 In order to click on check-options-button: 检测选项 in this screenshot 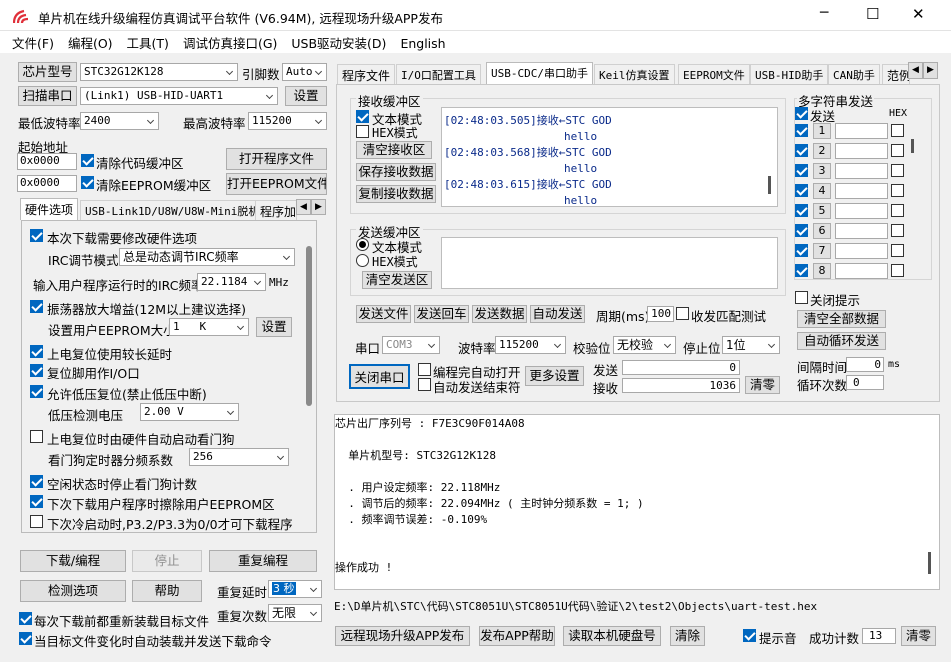, I will do `click(73, 591)`.